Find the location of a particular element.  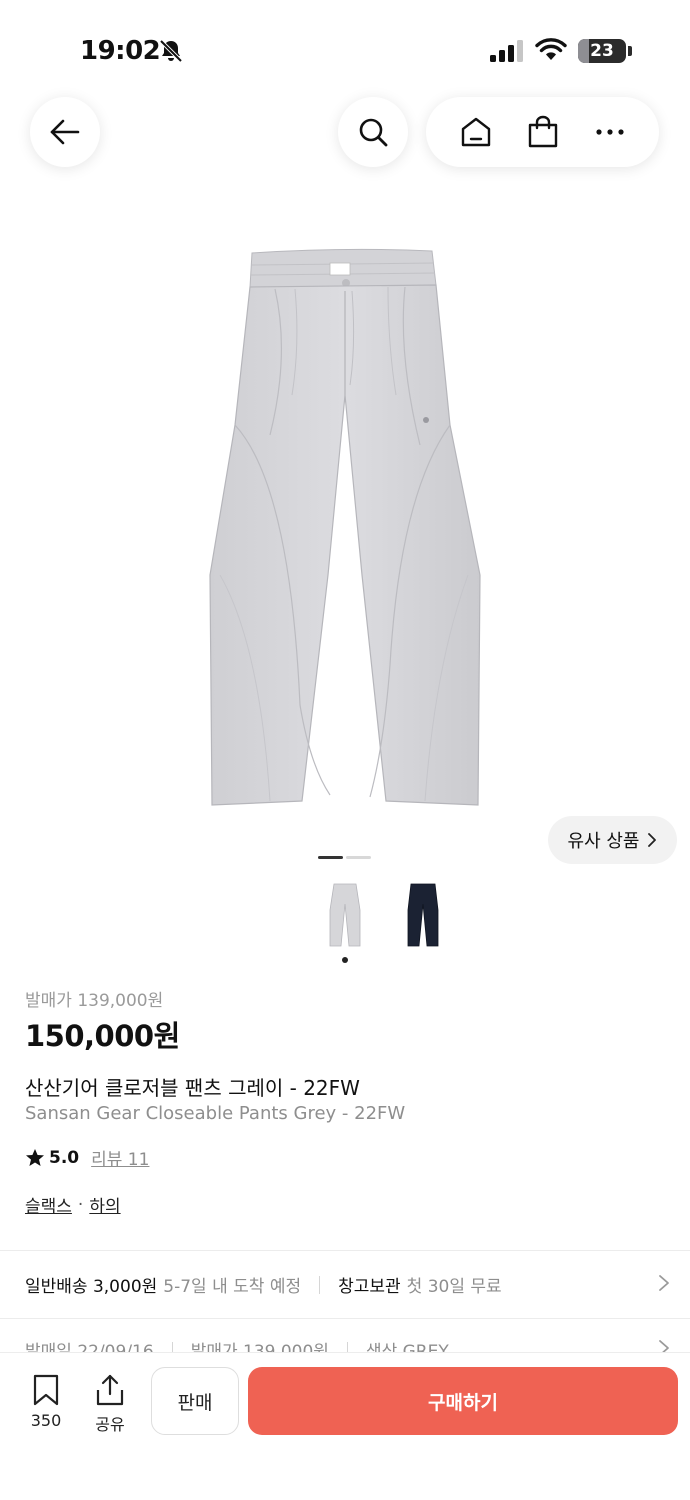

bookmark-button: 350 is located at coordinates (46, 1401).